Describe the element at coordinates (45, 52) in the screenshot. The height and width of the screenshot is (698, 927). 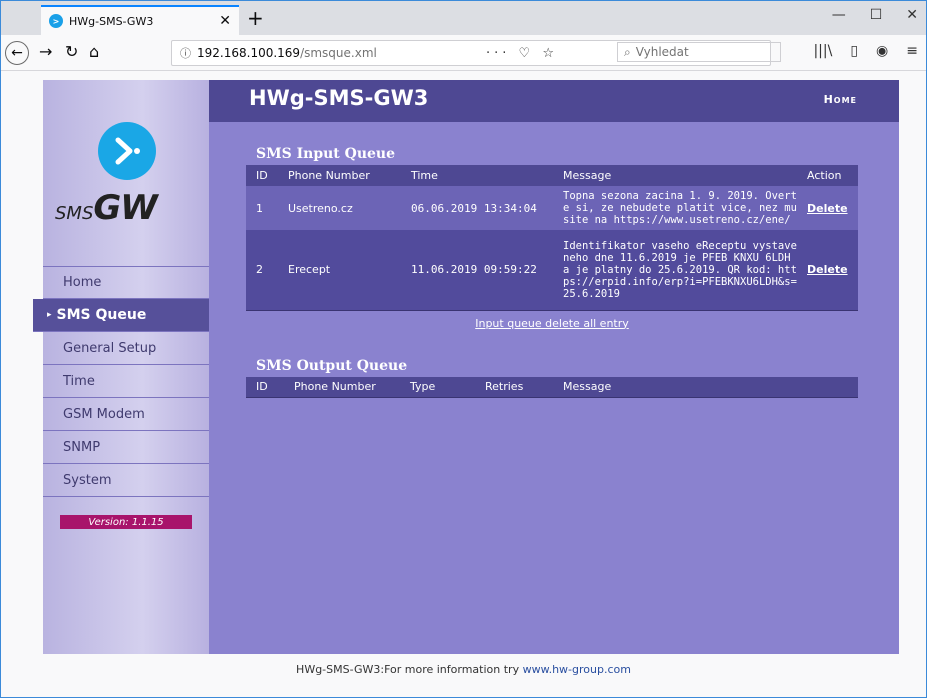
I see `forward-arrow-icon: →` at that location.